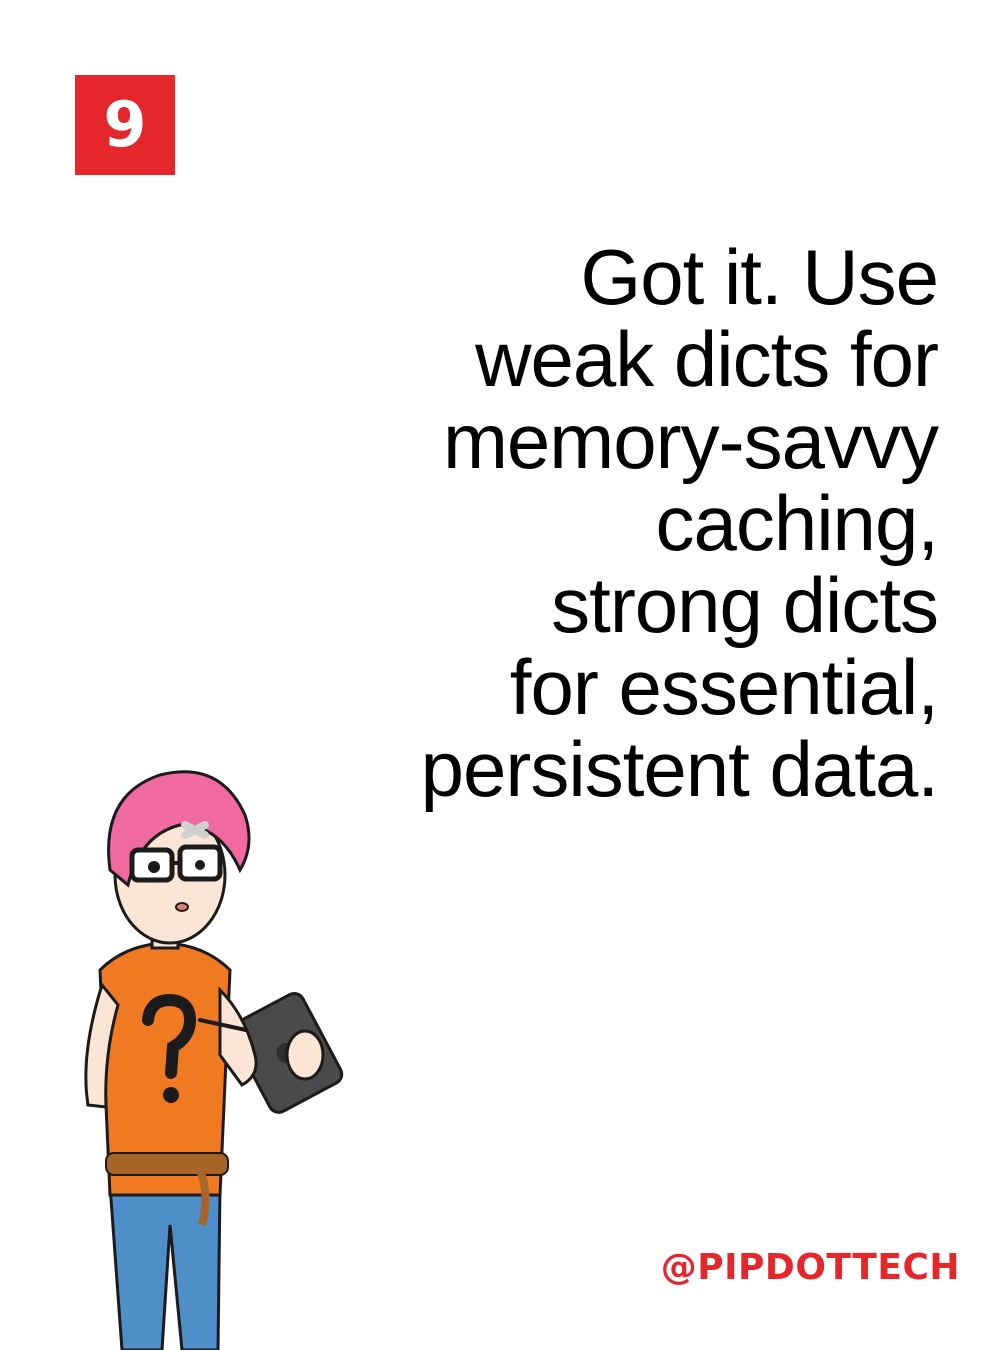 The width and height of the screenshot is (1000, 1350). What do you see at coordinates (690, 441) in the screenshot?
I see `message-line: memory-savvy` at bounding box center [690, 441].